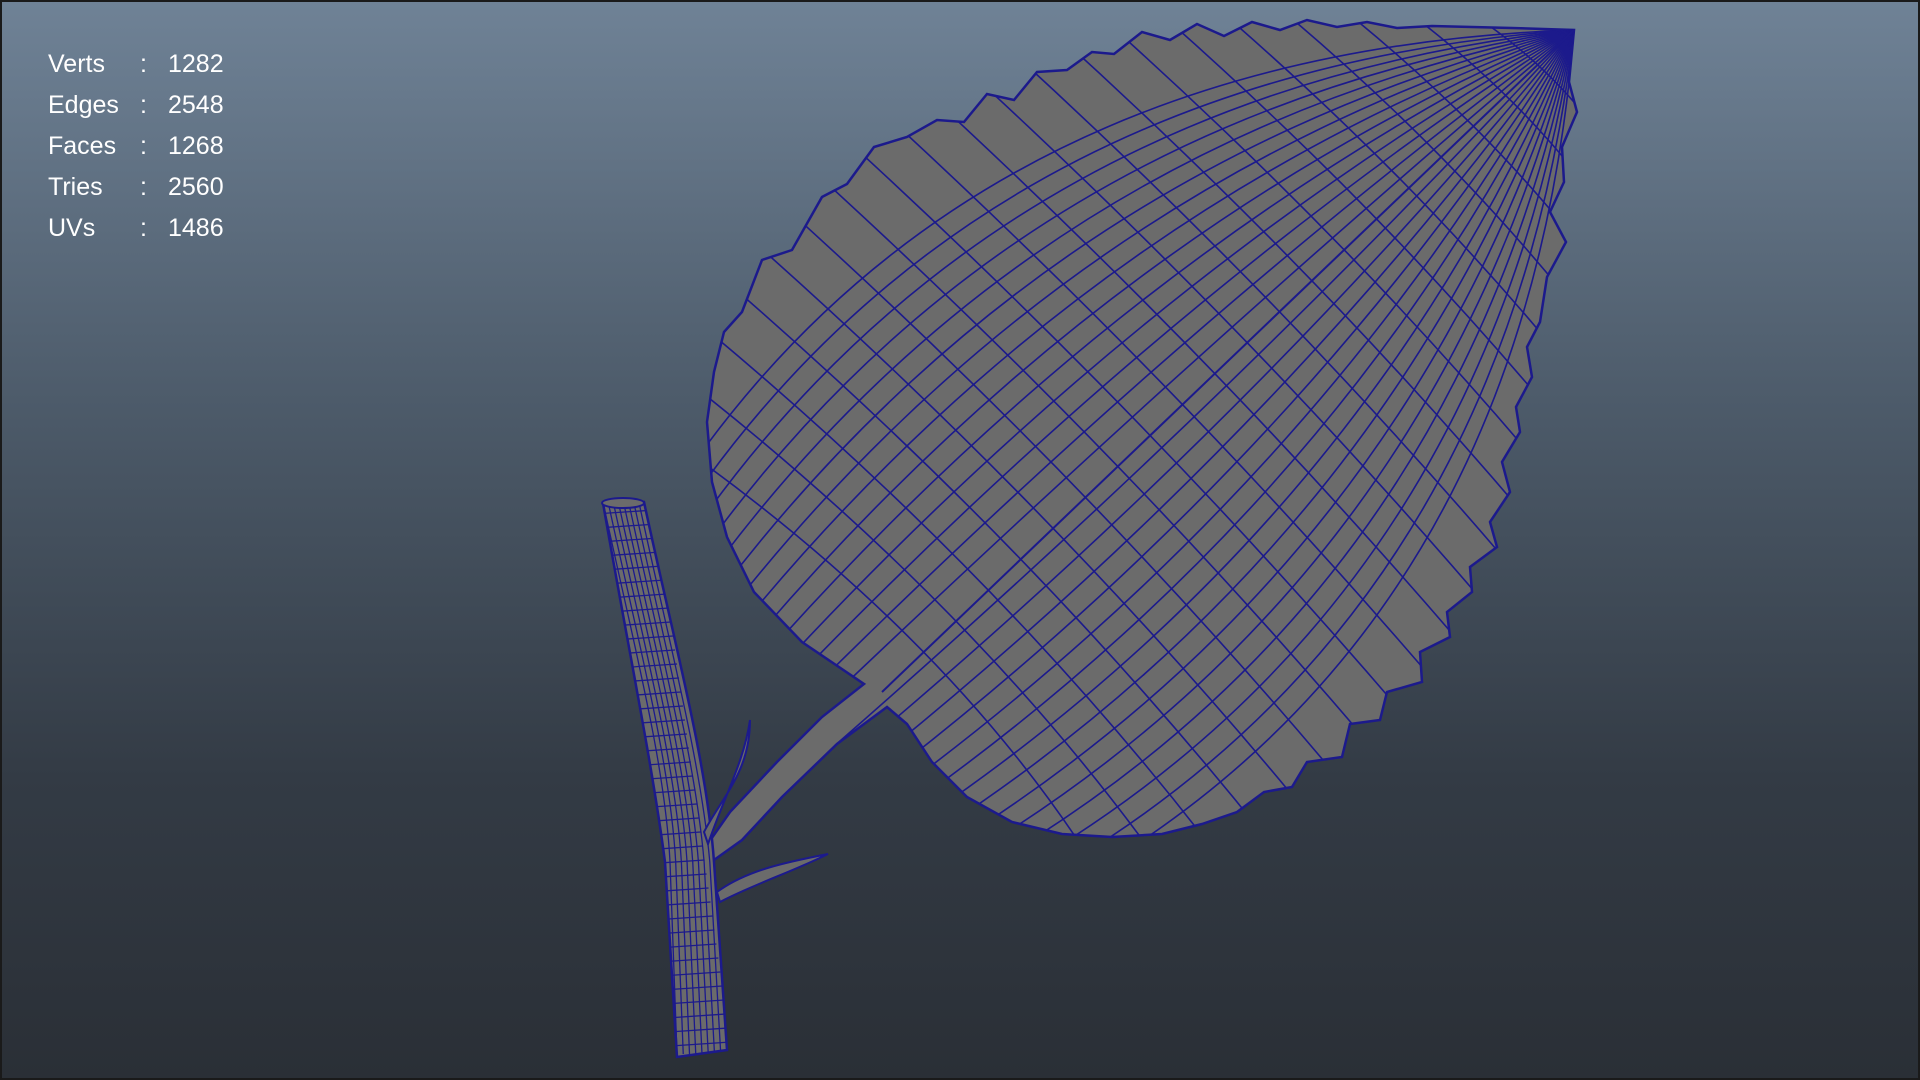 This screenshot has width=1920, height=1080. I want to click on stem-thorn-lower, so click(772, 878).